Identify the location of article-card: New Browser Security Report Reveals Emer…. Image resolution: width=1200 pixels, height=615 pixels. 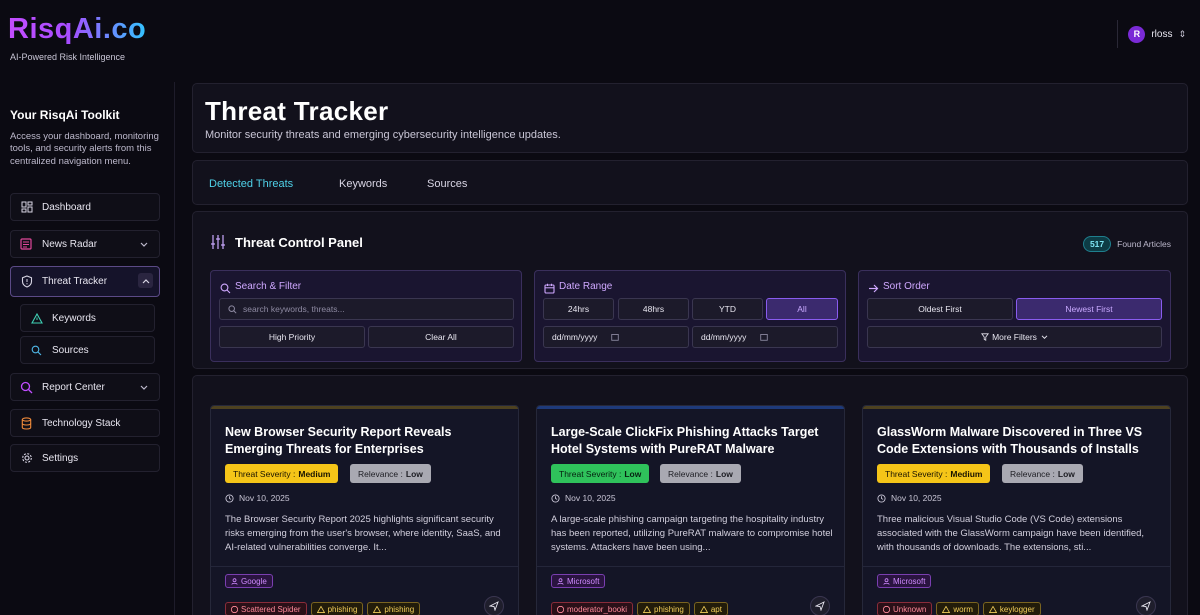
(364, 510).